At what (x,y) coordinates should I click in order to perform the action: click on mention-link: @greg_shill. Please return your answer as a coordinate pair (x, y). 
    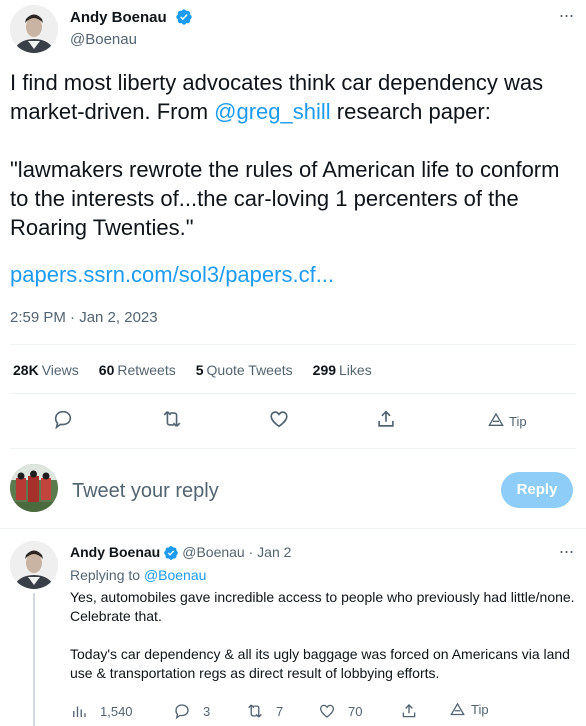
    Looking at the image, I should click on (272, 111).